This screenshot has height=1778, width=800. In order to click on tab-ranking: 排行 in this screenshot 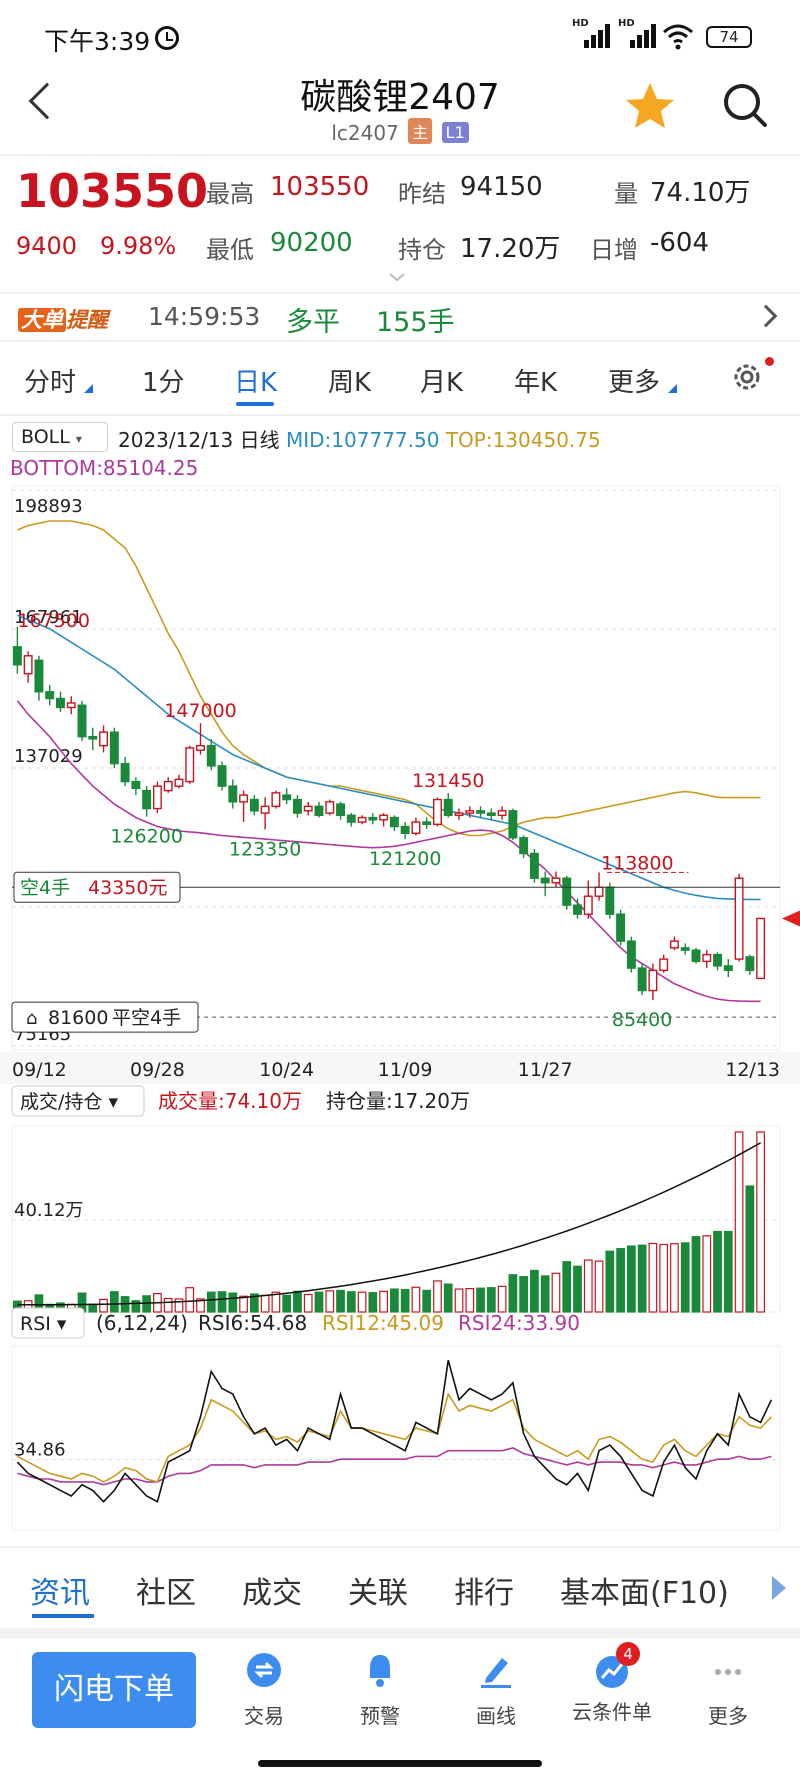, I will do `click(484, 1590)`.